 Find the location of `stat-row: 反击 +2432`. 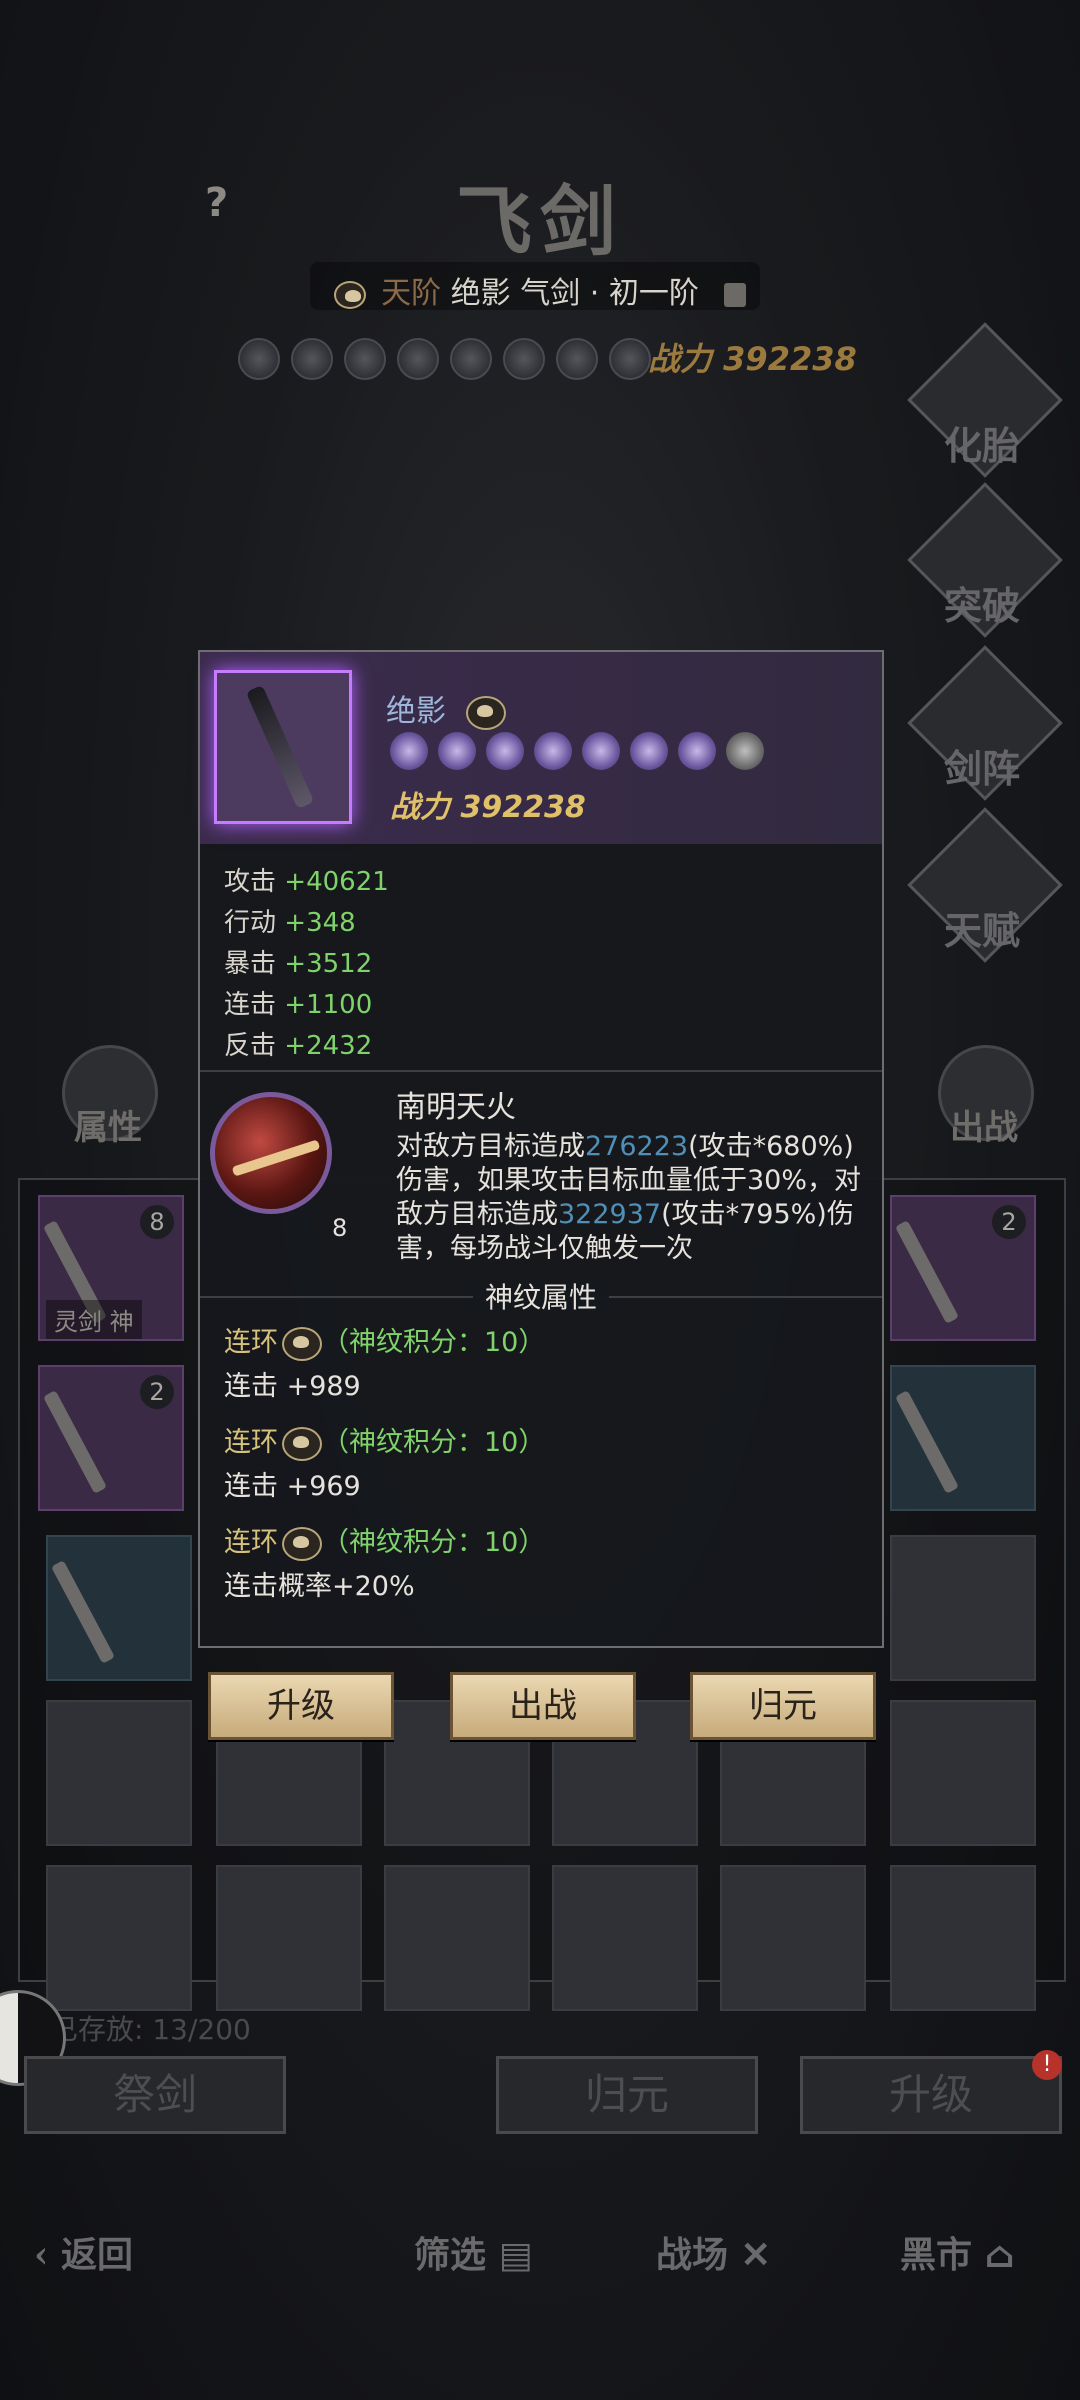

stat-row: 反击 +2432 is located at coordinates (306, 1046).